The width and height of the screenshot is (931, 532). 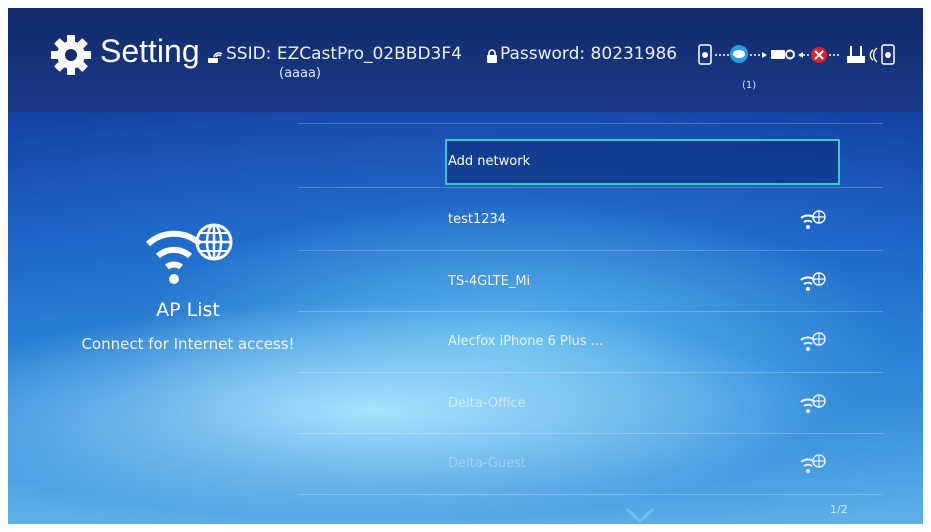 I want to click on connection-status, so click(x=796, y=54).